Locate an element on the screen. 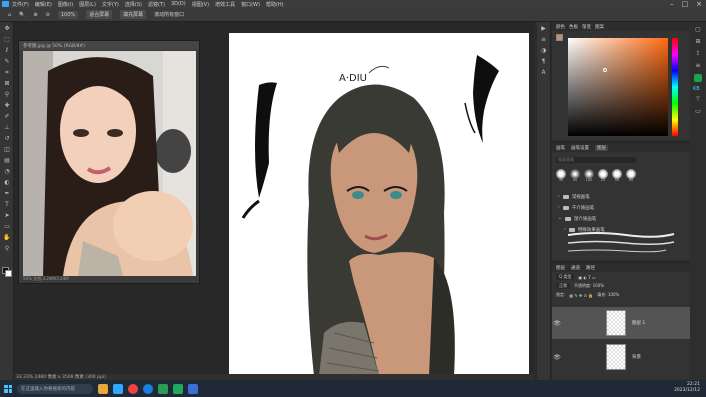 This screenshot has width=706, height=397. shape-tool-icon: ▭ is located at coordinates (7, 226).